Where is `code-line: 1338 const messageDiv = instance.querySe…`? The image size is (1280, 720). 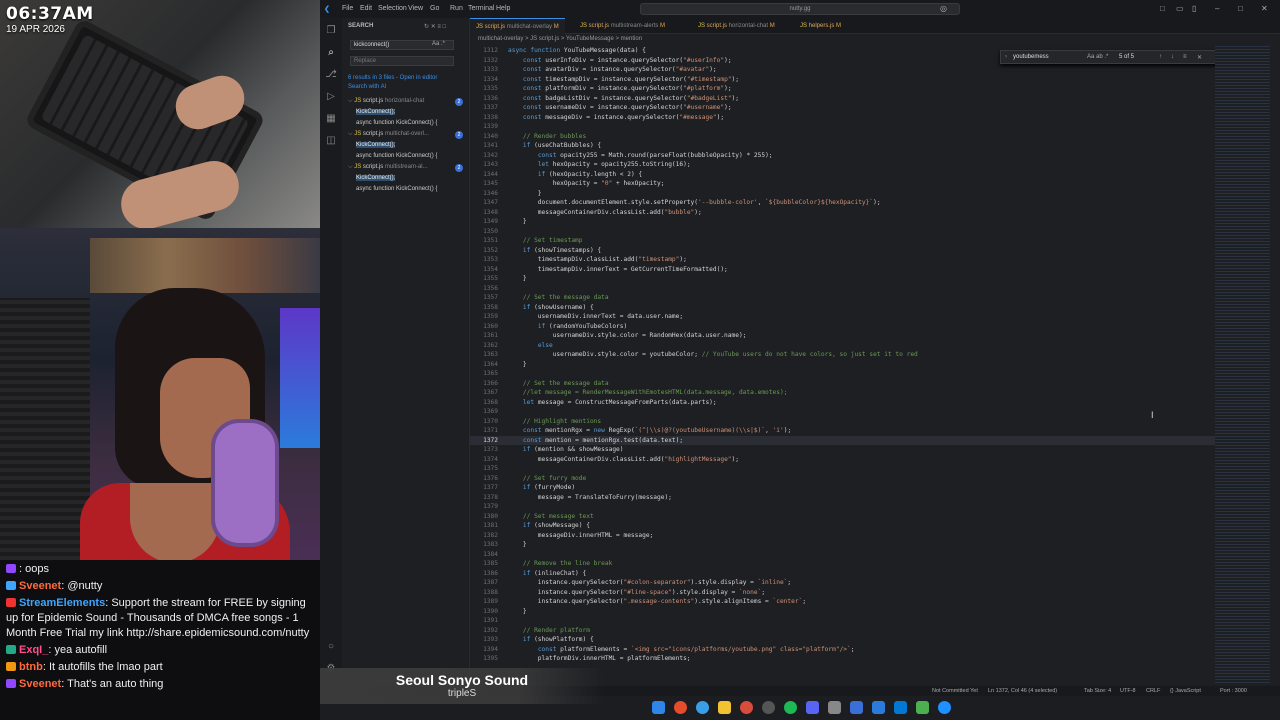 code-line: 1338 const messageDiv = instance.querySe… is located at coordinates (850, 118).